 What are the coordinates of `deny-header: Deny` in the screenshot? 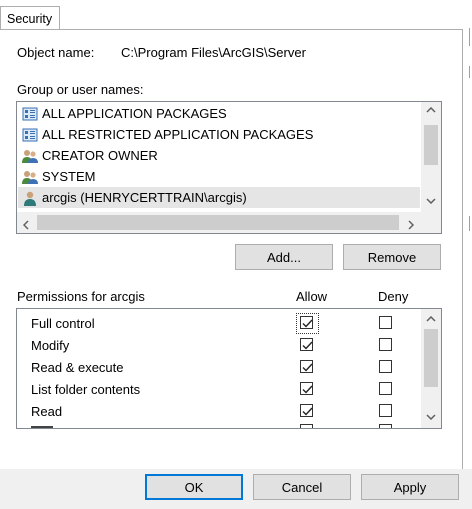 It's located at (393, 296).